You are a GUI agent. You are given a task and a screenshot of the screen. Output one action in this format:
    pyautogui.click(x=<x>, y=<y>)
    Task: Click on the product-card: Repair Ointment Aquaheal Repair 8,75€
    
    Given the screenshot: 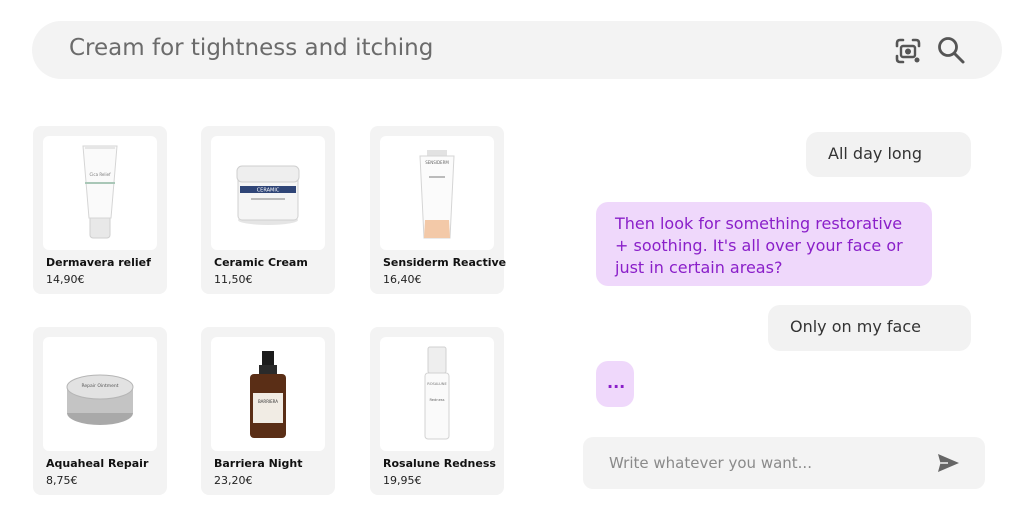 What is the action you would take?
    pyautogui.click(x=100, y=411)
    